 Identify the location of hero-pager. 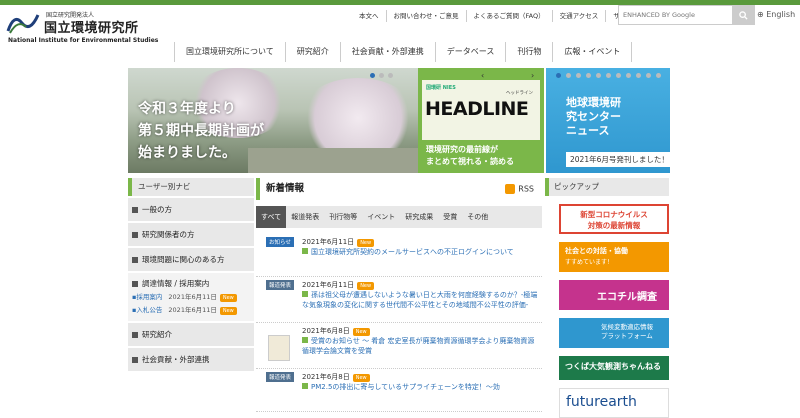
(381, 75).